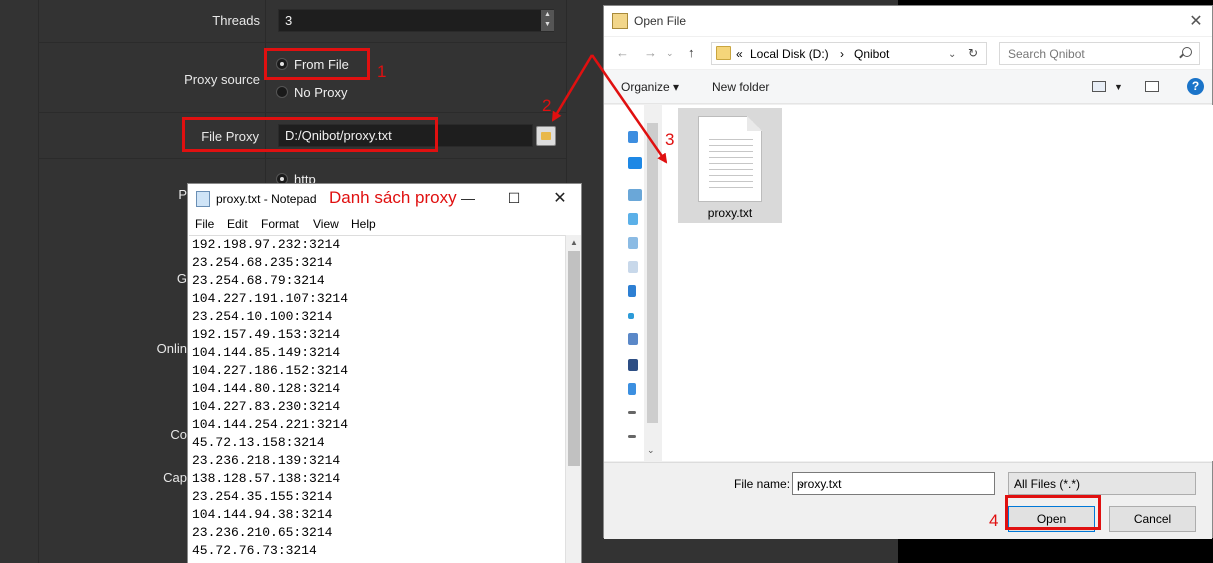  Describe the element at coordinates (266, 478) in the screenshot. I see `notepad-line: 138.128.57.138:3214` at that location.